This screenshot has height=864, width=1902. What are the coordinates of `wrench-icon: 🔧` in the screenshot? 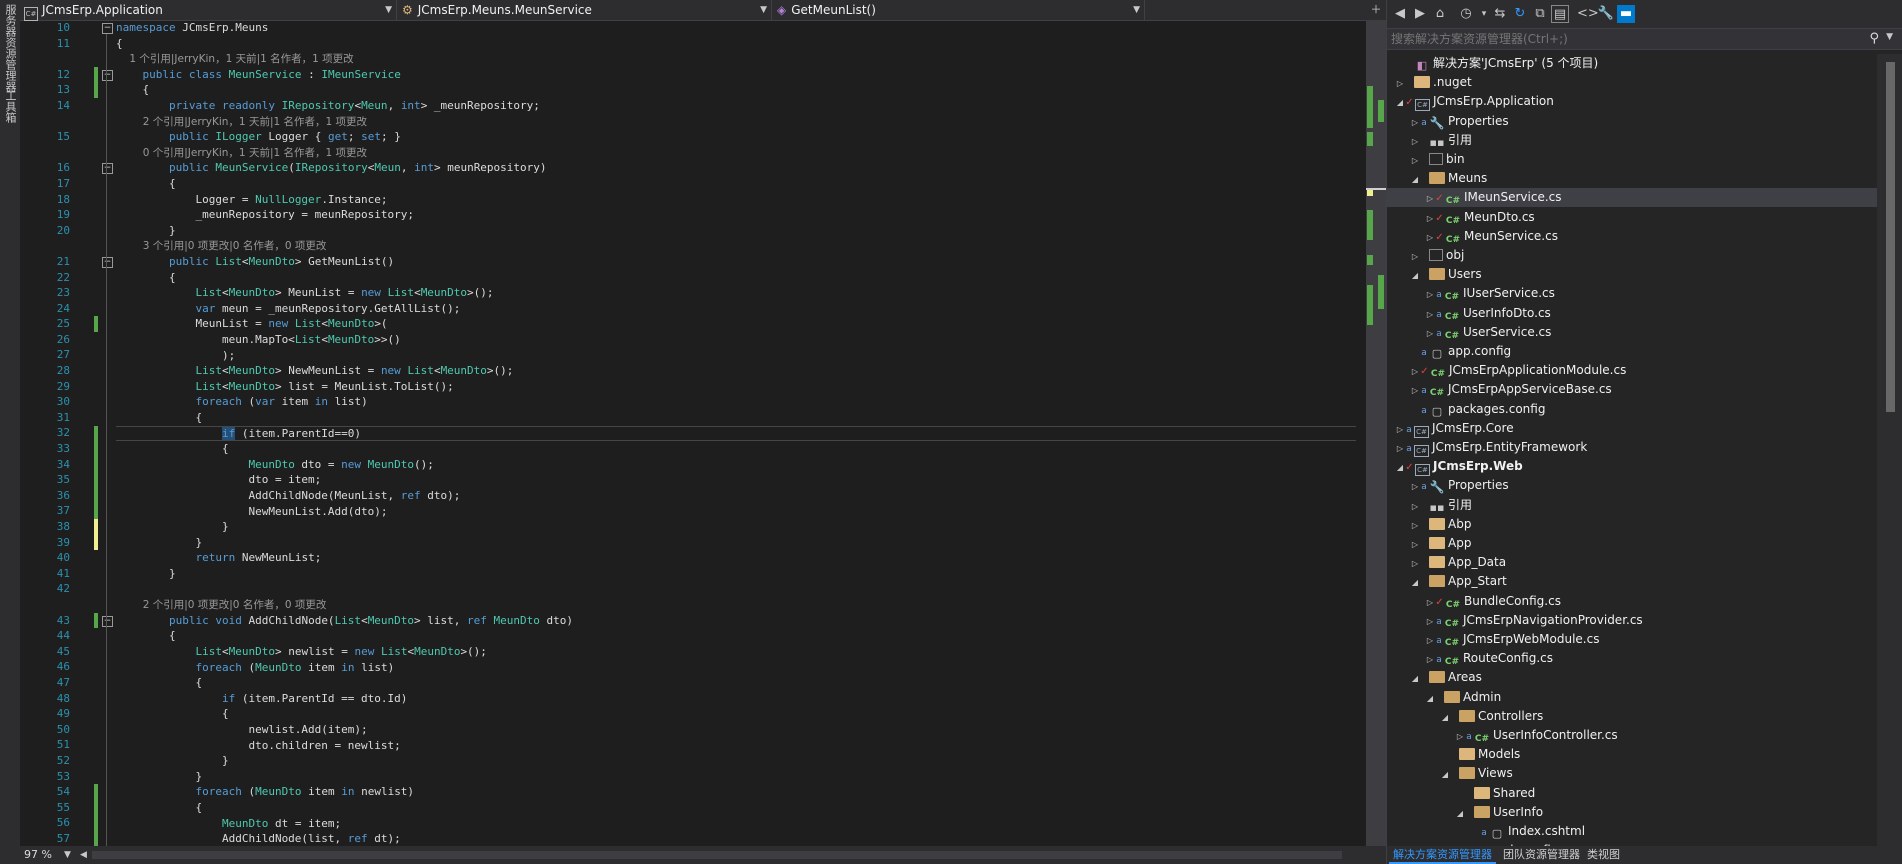 It's located at (1606, 14).